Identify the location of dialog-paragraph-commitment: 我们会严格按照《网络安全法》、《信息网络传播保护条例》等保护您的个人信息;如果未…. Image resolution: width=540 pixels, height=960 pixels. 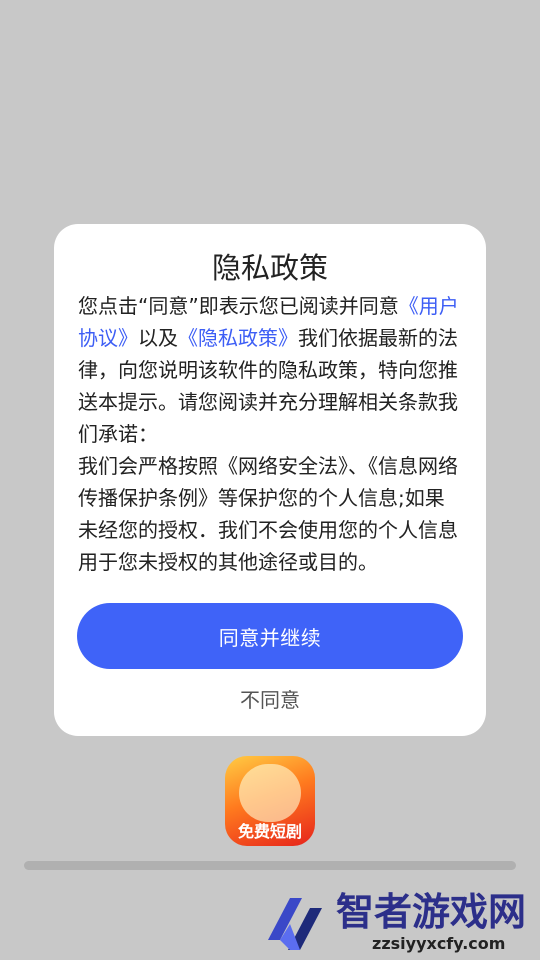
(268, 514).